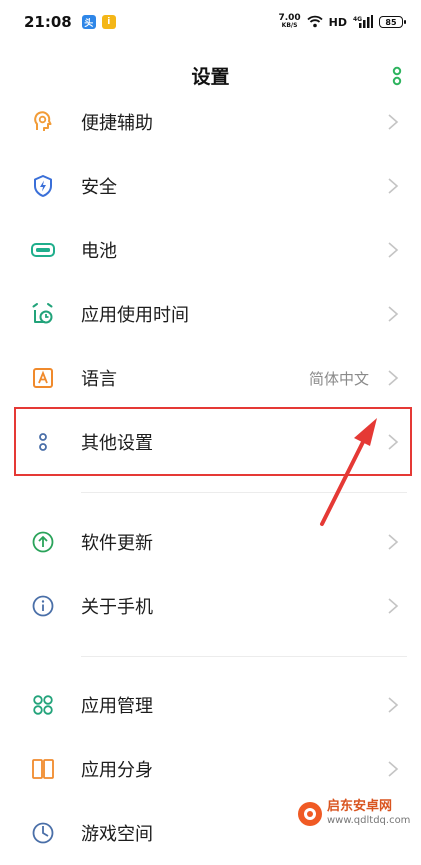  I want to click on watermark-text: 启东安卓网 www.qdltdq.com, so click(368, 814).